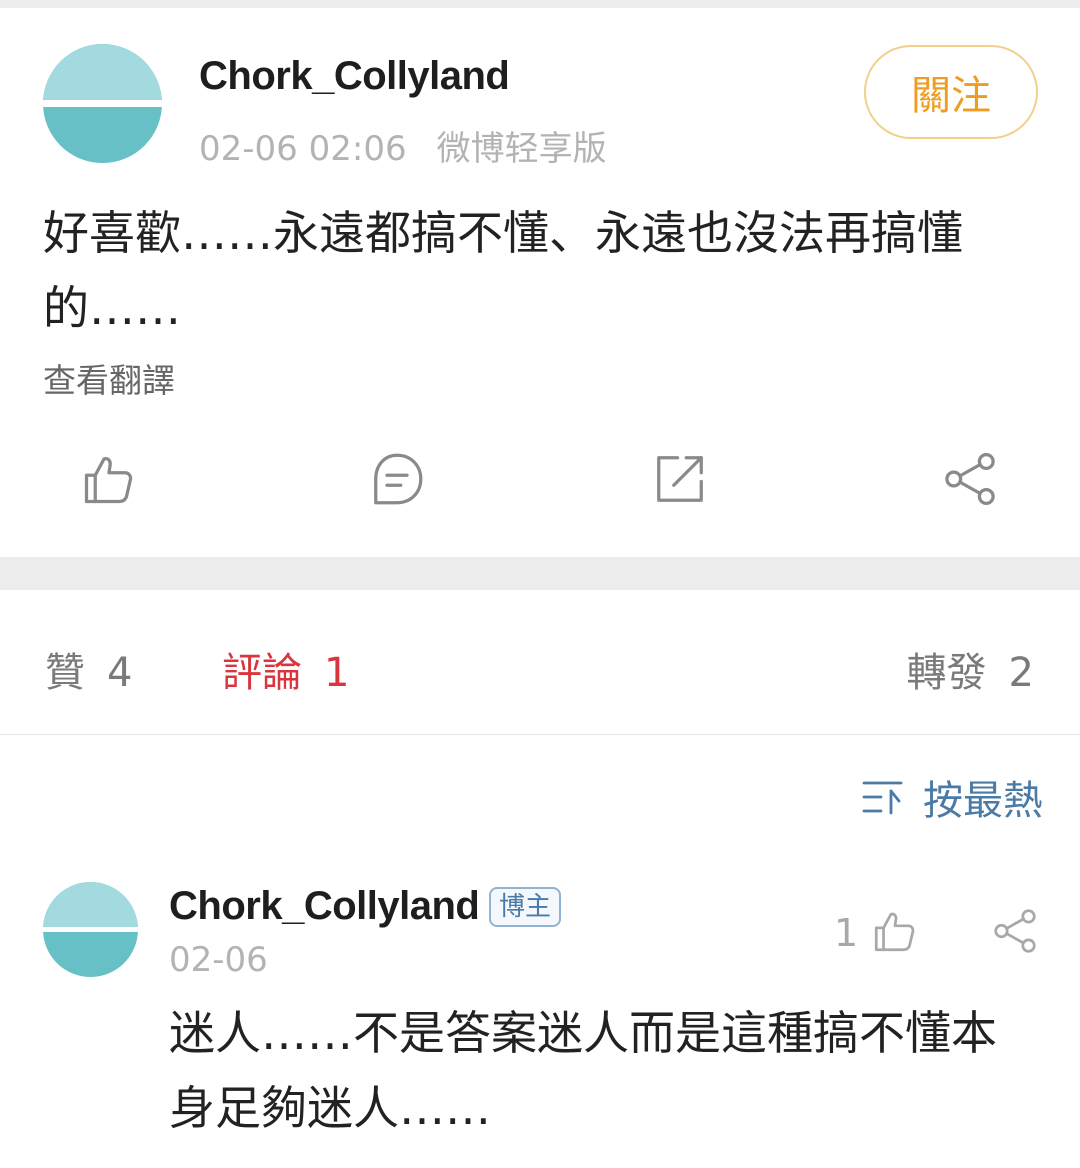 The height and width of the screenshot is (1168, 1080). Describe the element at coordinates (354, 76) in the screenshot. I see `post-username: Chork_Collyland` at that location.